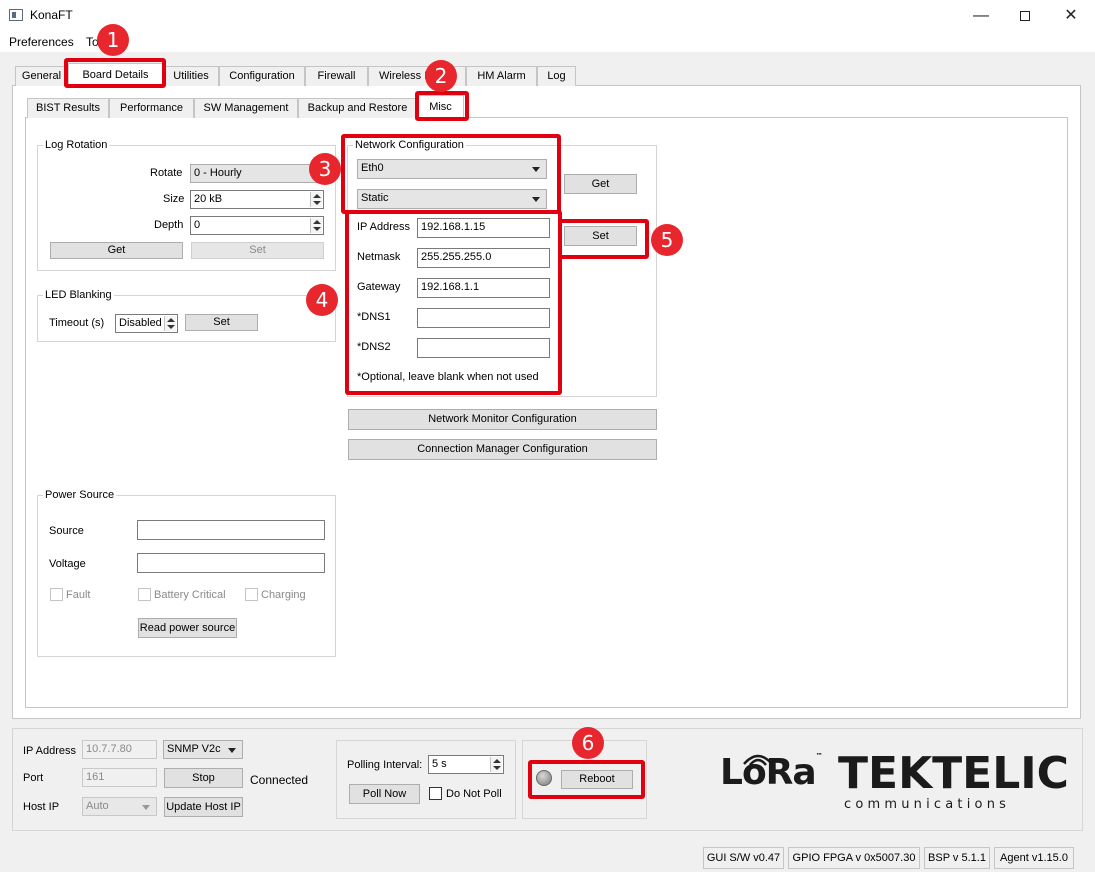 Image resolution: width=1095 pixels, height=872 pixels. Describe the element at coordinates (600, 184) in the screenshot. I see `network-get-button: Get` at that location.